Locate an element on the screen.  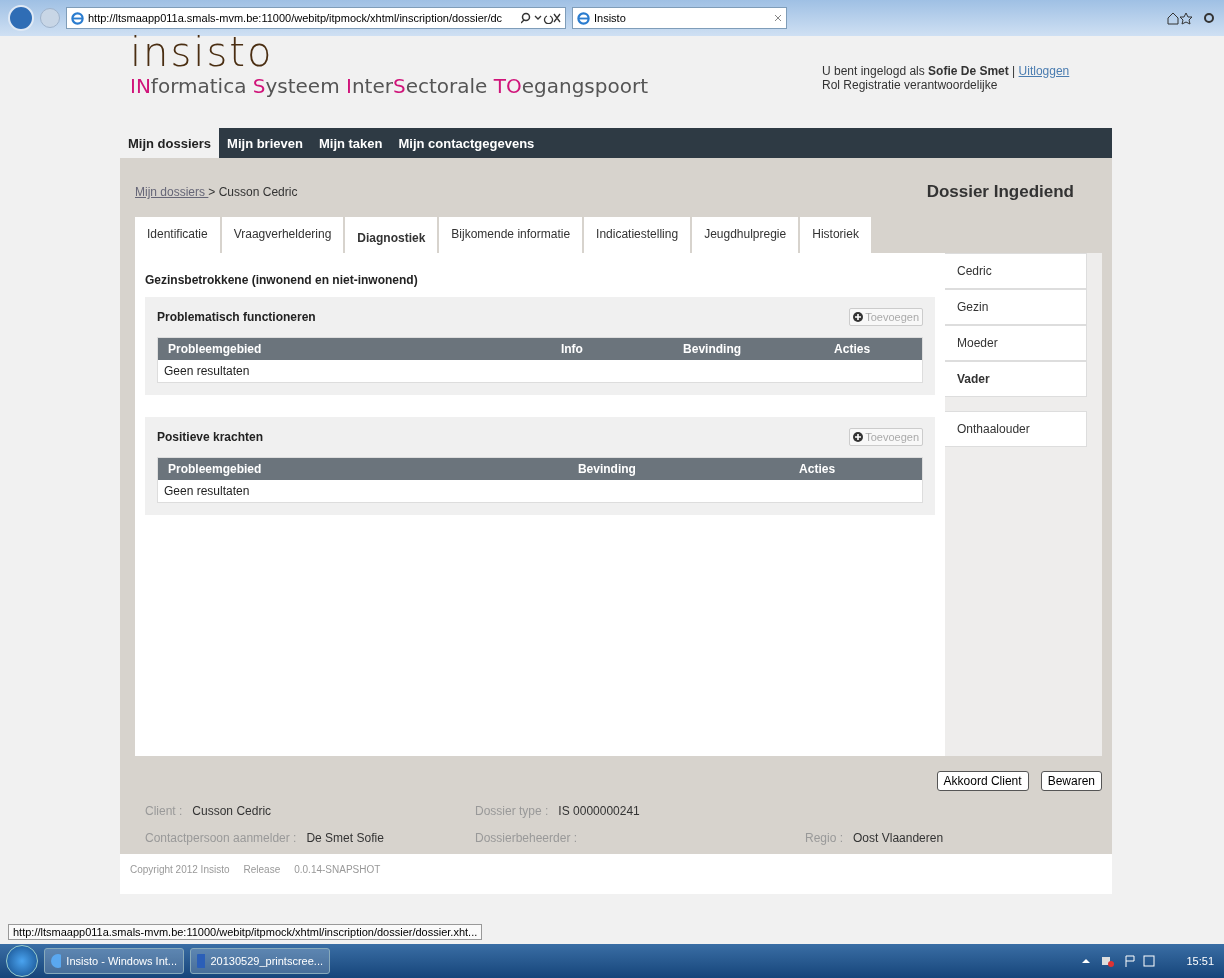
toolbar-icons-drawing is located at coordinates (1191, 18).